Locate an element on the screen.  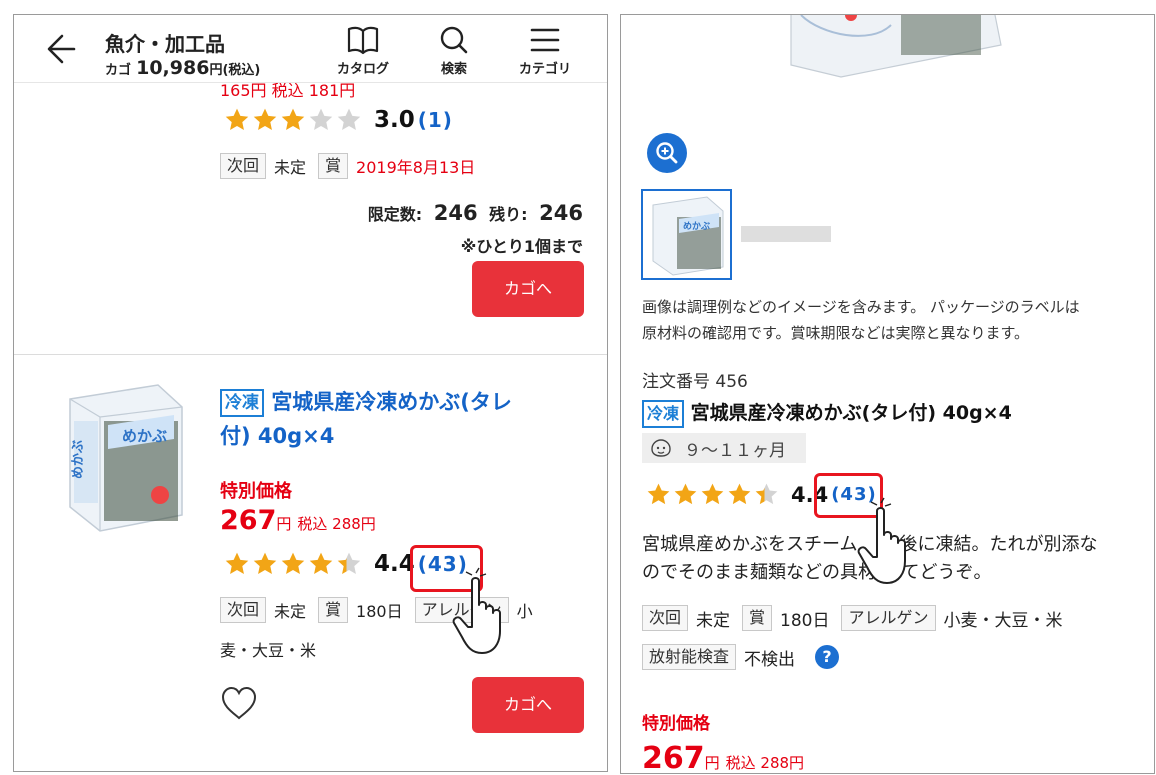
thumbnail-label-image is located at coordinates (786, 234).